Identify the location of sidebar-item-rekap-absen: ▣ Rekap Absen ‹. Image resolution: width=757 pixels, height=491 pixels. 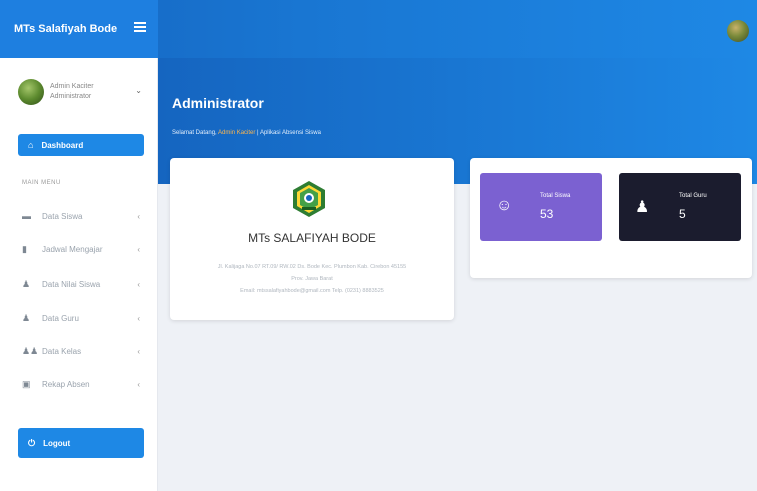
(81, 384).